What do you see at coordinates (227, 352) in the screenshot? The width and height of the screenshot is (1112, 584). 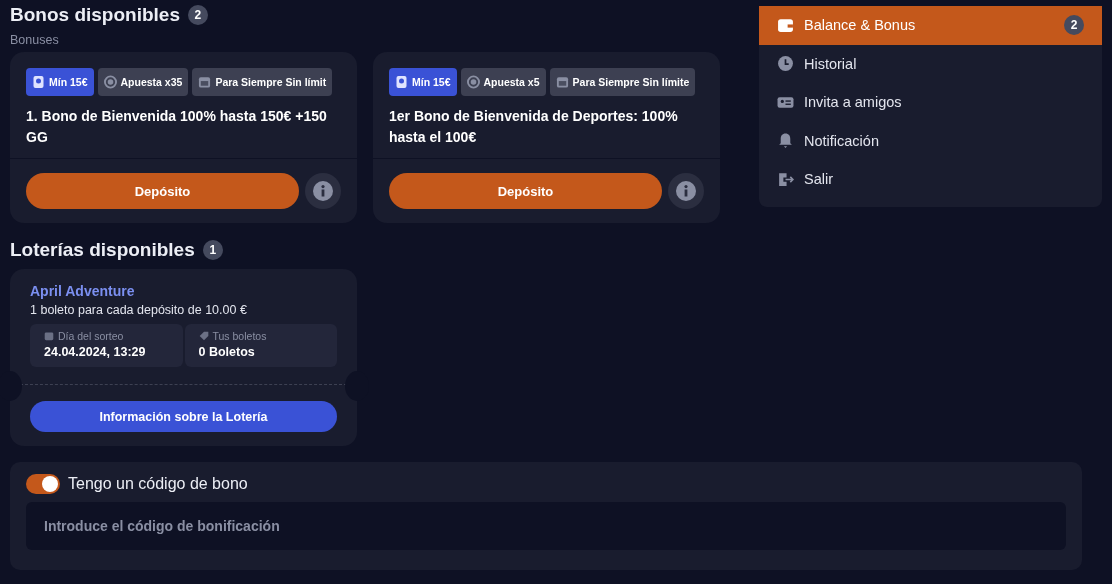 I see `stat-value: 0 Boletos` at bounding box center [227, 352].